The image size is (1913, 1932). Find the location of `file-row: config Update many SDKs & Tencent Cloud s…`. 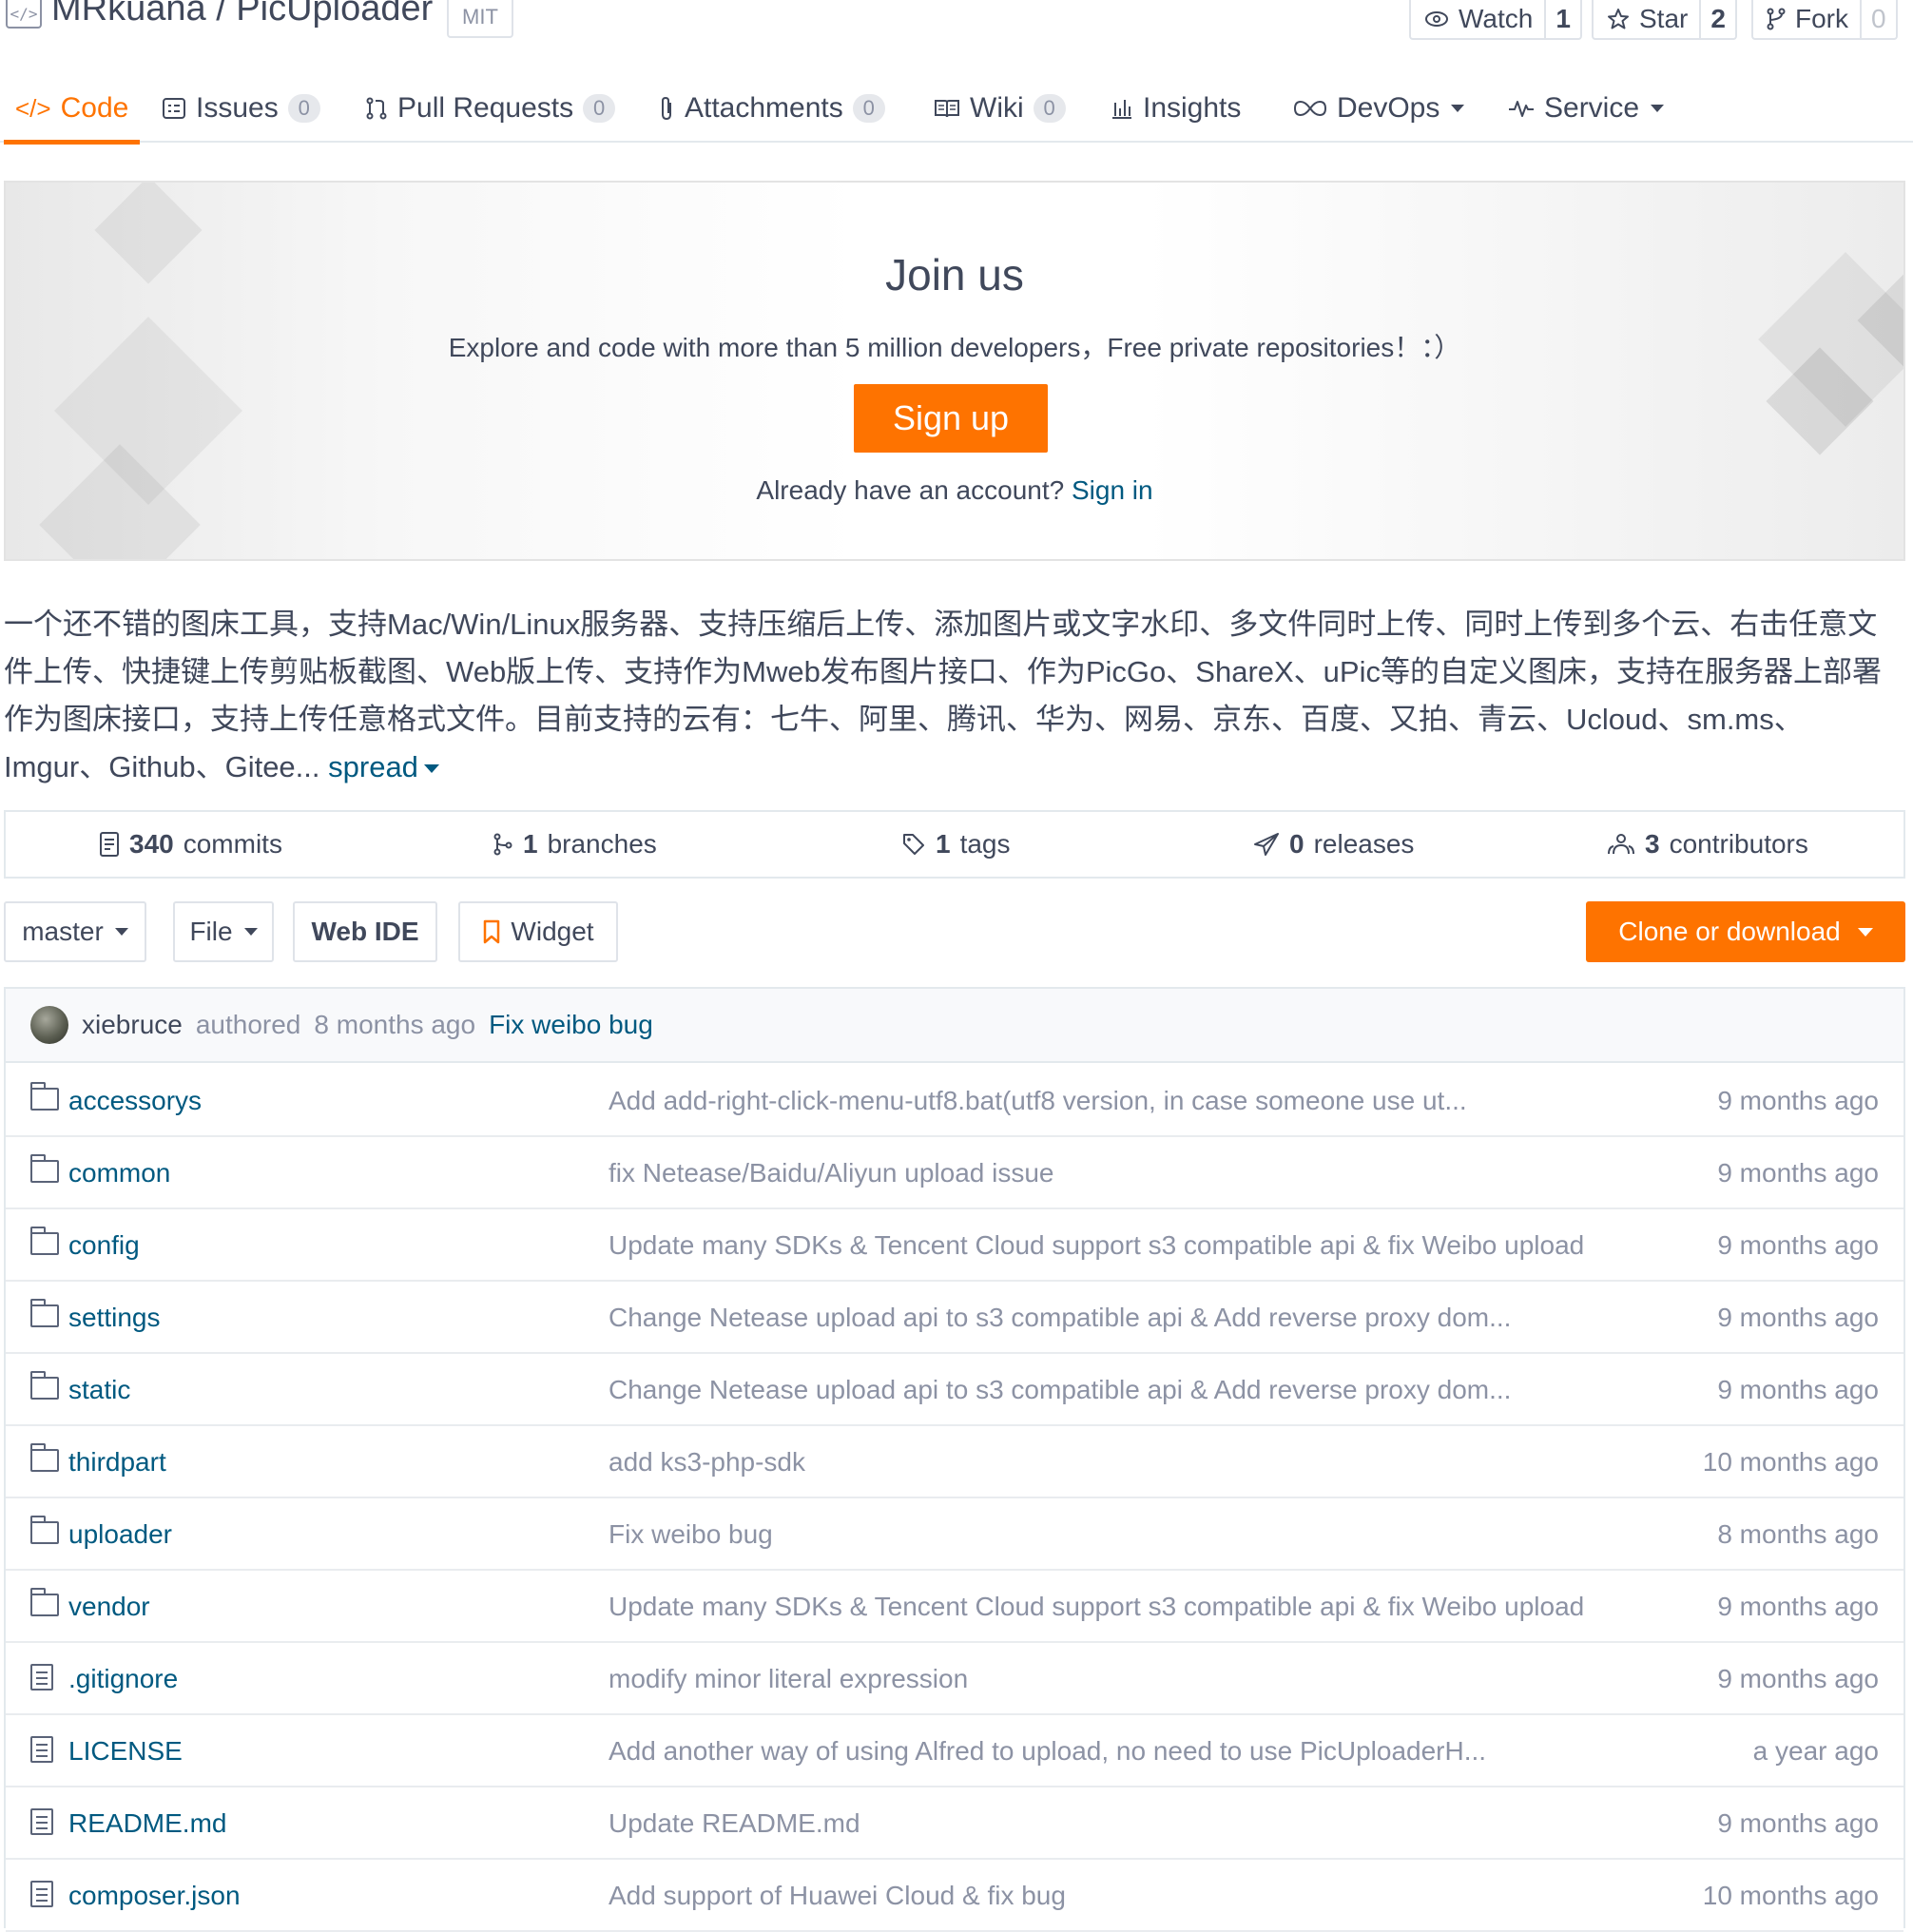

file-row: config Update many SDKs & Tencent Cloud s… is located at coordinates (955, 1245).